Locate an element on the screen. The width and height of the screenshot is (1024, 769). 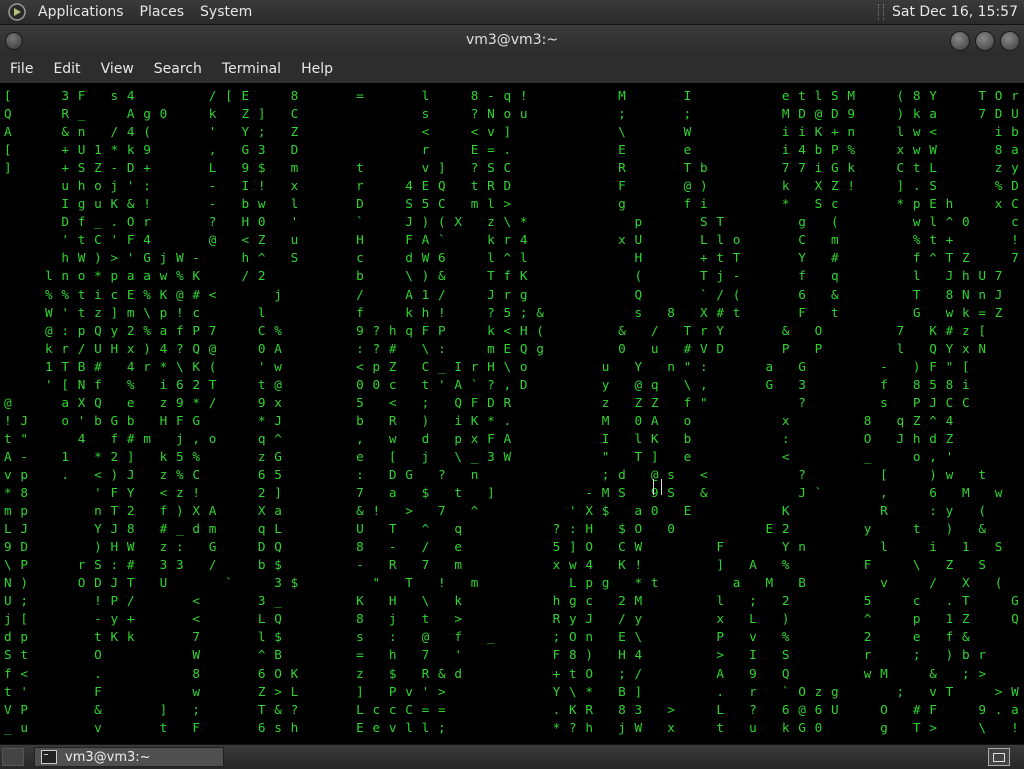
menu-terminal: Terminal is located at coordinates (251, 69).